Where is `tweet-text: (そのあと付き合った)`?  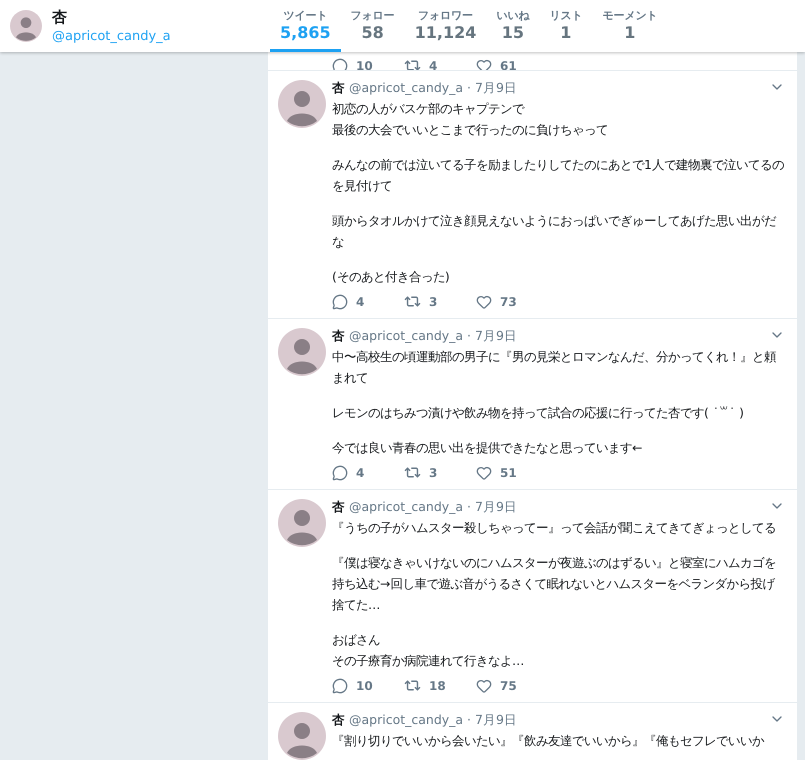
tweet-text: (そのあと付き合った) is located at coordinates (391, 277).